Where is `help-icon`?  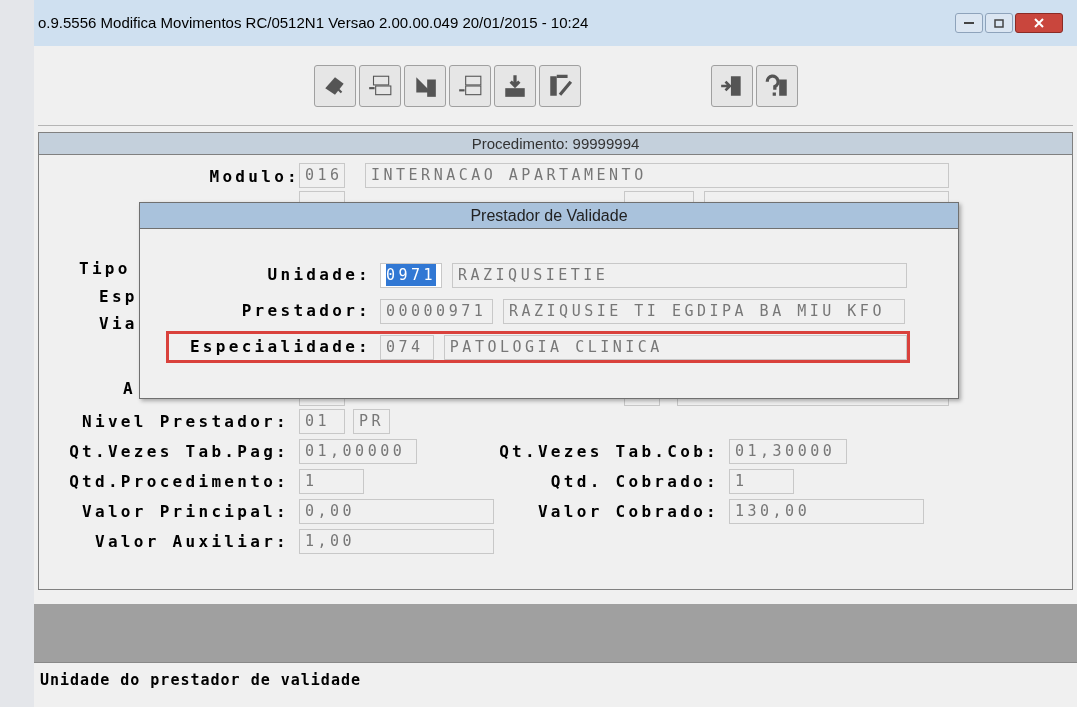
help-icon is located at coordinates (776, 85).